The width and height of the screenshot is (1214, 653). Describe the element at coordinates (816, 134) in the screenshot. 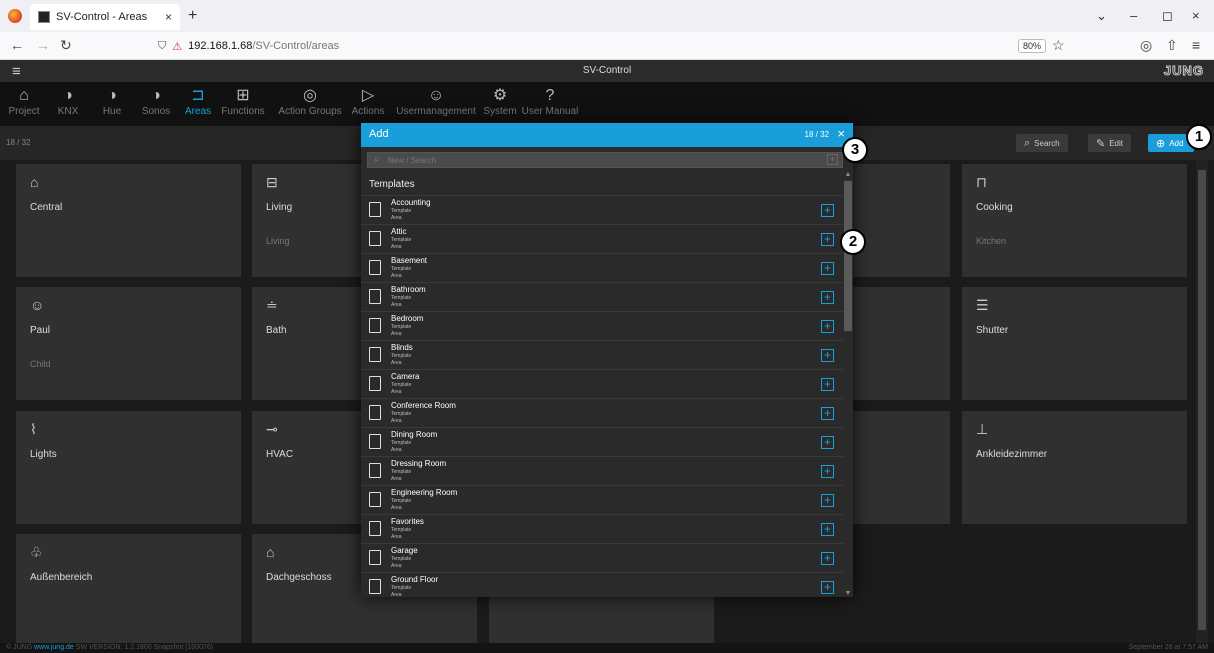

I see `dialog-count: 18 / 32` at that location.